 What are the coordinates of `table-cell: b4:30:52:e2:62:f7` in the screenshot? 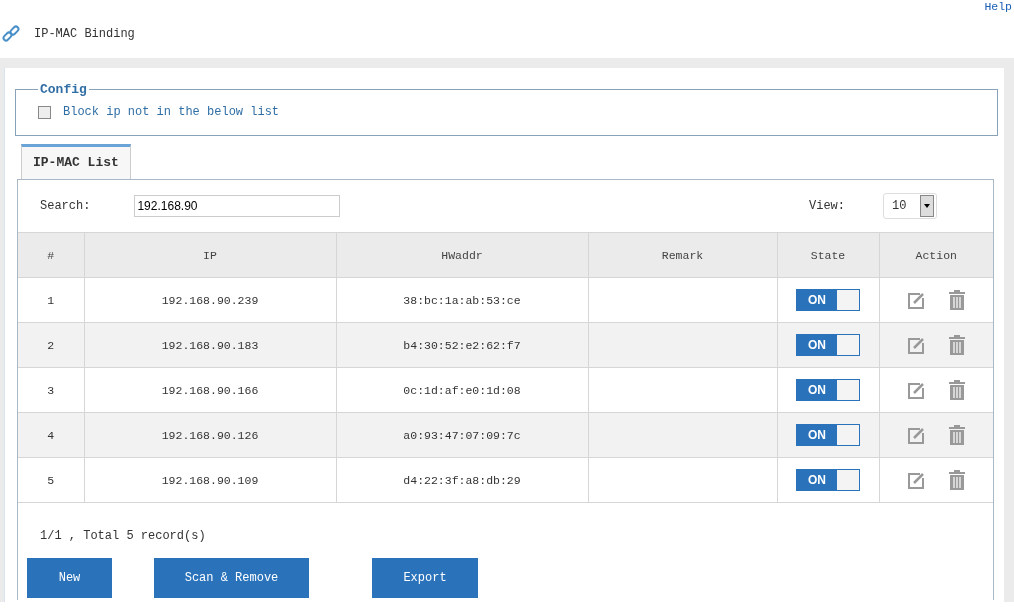 It's located at (462, 345).